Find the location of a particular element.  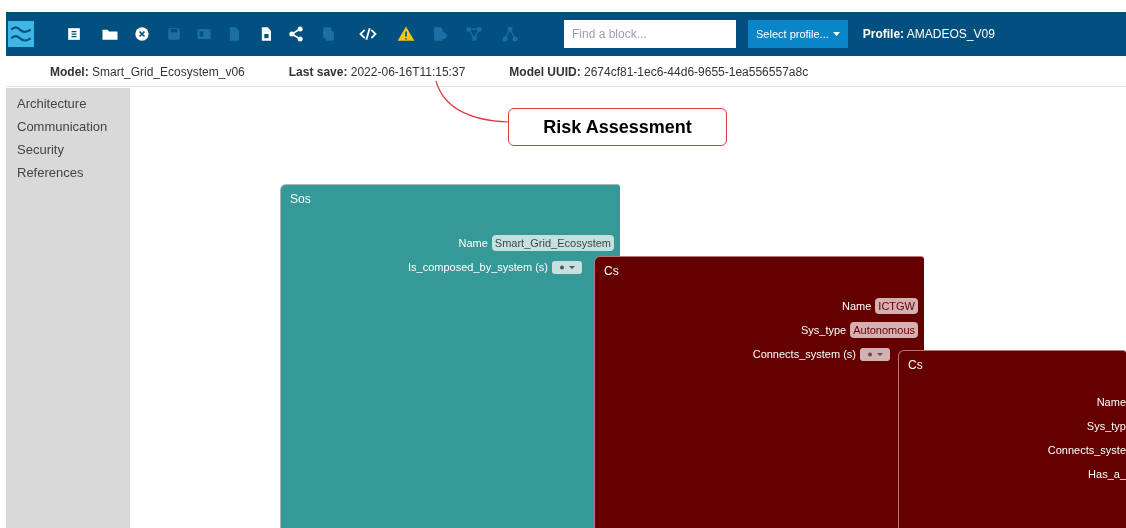

info-text: Model: Smart_Grid_Ecosystem_v06 is located at coordinates (147, 72).